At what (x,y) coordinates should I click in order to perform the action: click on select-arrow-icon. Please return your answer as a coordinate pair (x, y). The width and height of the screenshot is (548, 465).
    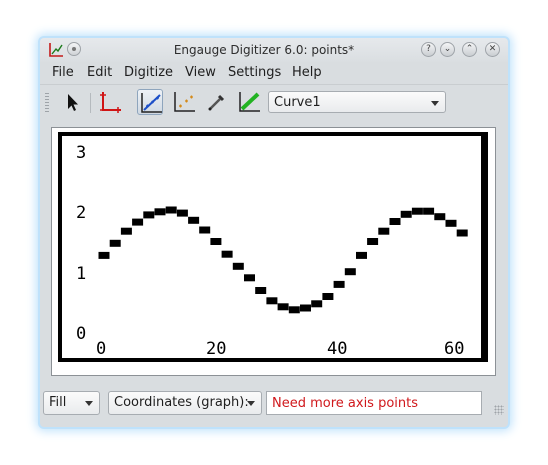
    Looking at the image, I should click on (73, 102).